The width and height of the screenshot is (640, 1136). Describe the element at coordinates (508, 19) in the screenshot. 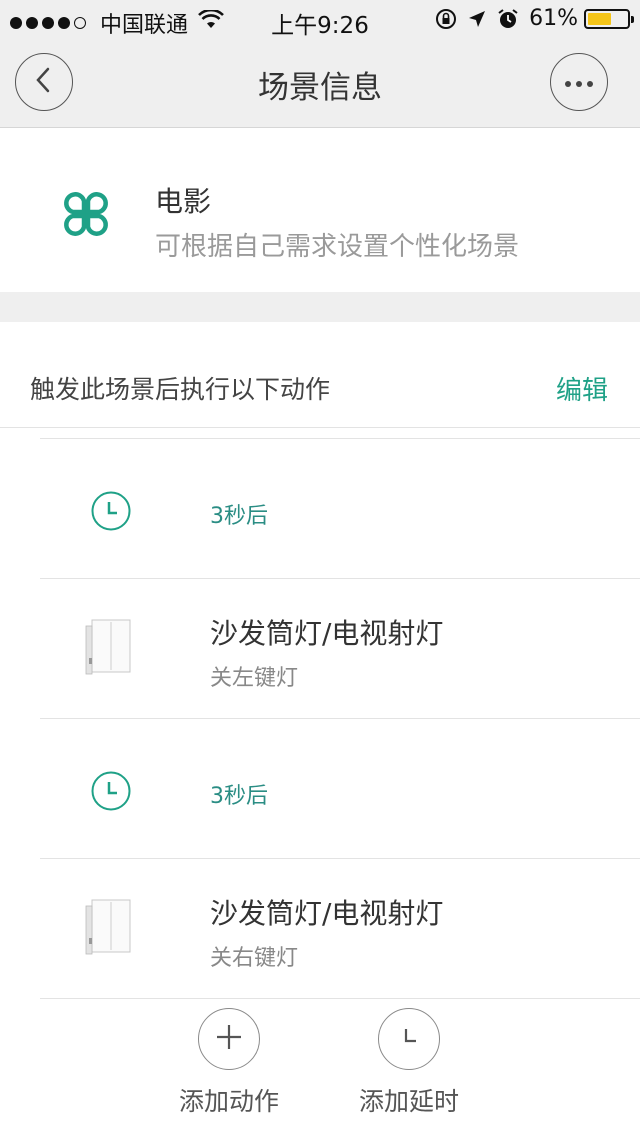

I see `alarm-icon` at that location.